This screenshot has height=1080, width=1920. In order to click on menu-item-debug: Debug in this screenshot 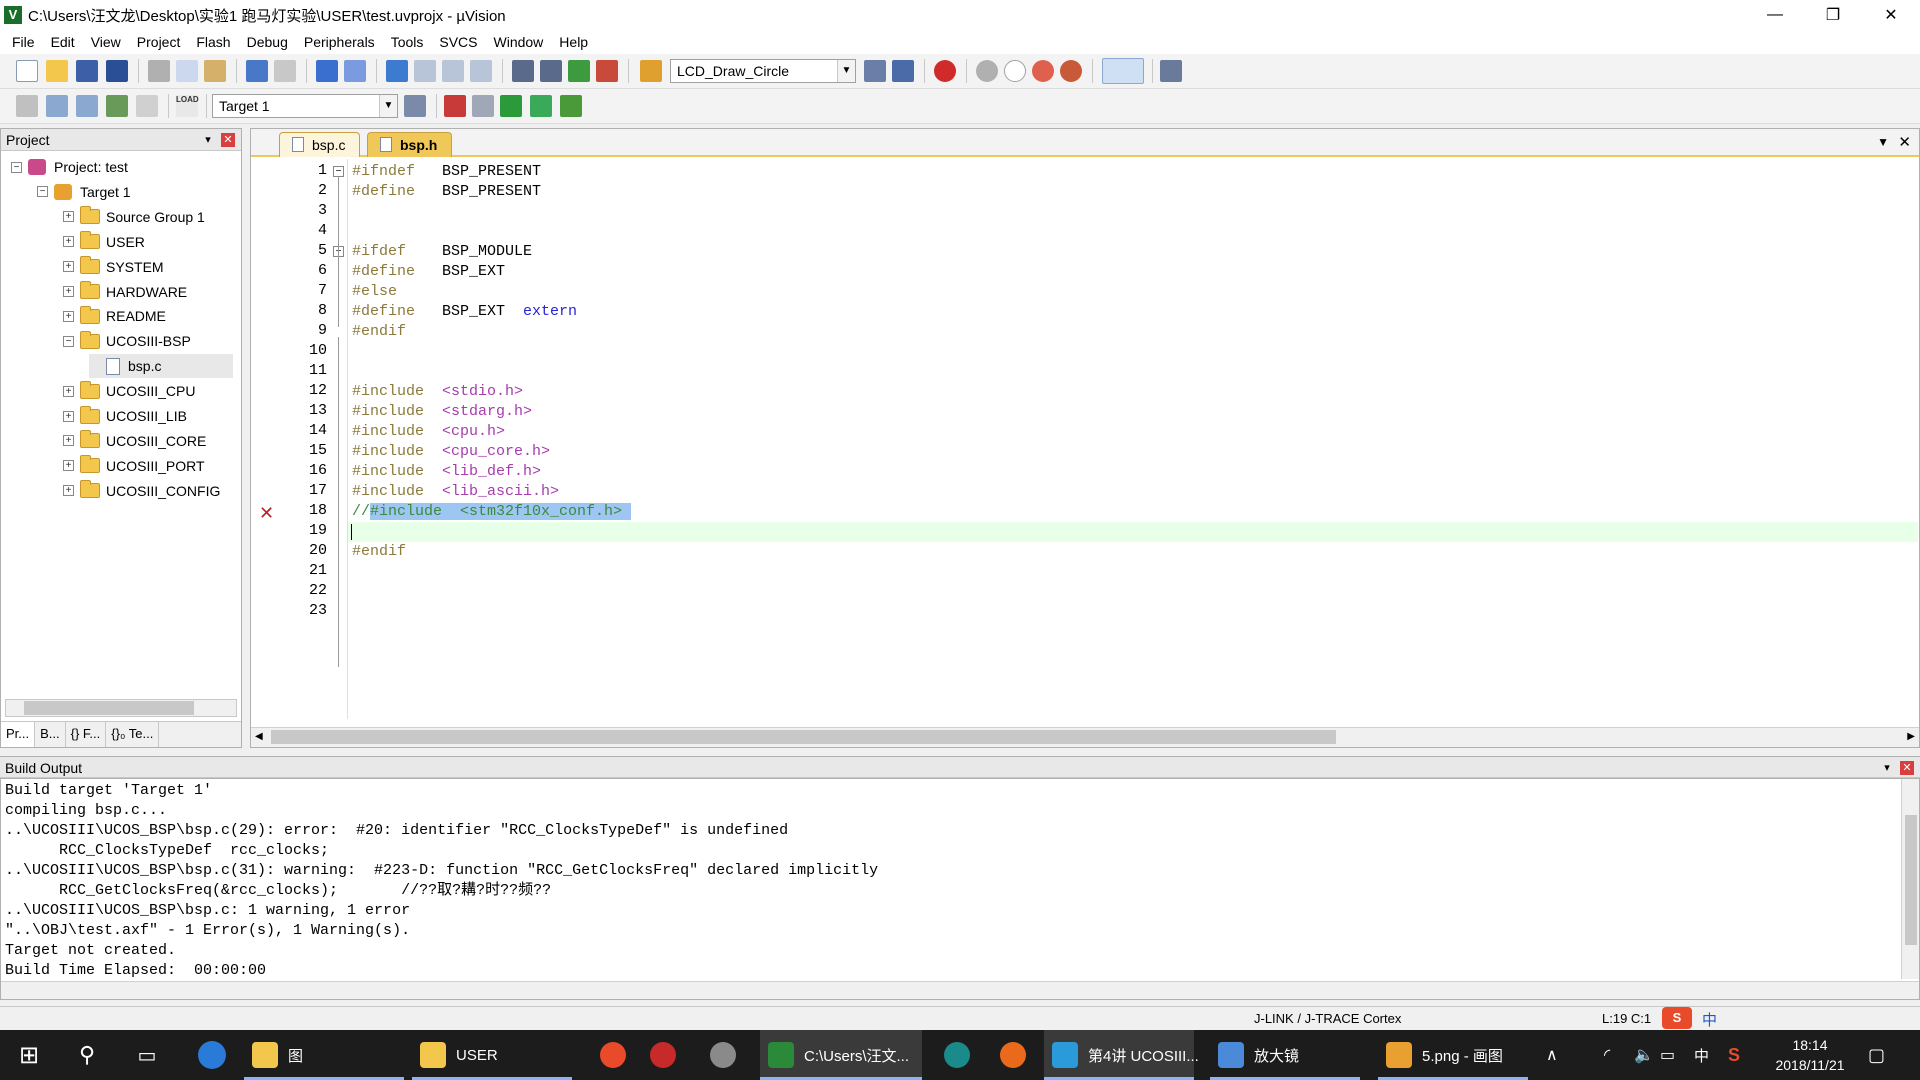, I will do `click(267, 42)`.